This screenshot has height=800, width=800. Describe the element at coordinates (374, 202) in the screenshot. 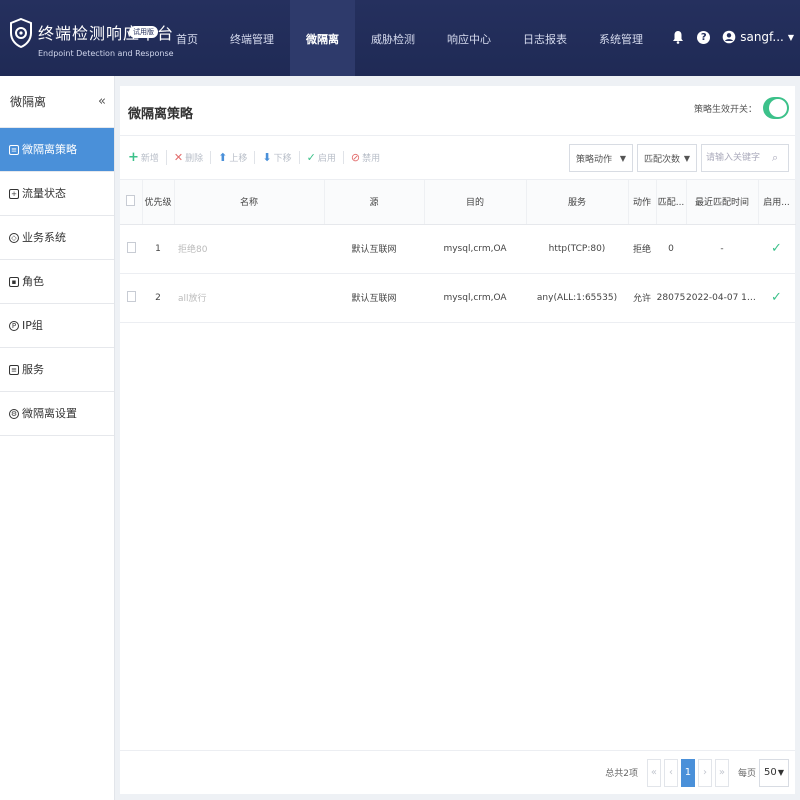

I see `col-source: 源` at that location.